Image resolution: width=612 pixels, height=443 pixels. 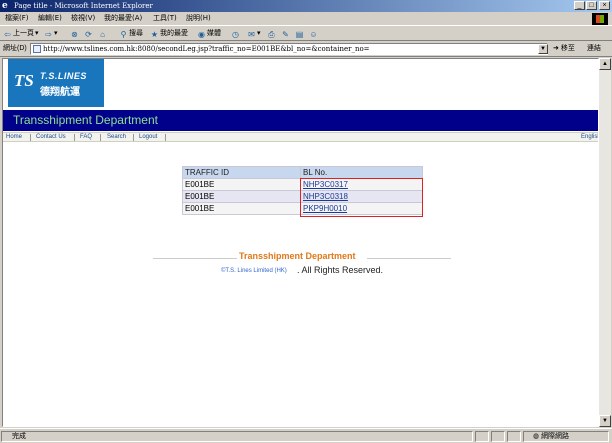 I want to click on menu-favorites: 我的最愛(A), so click(x=123, y=18).